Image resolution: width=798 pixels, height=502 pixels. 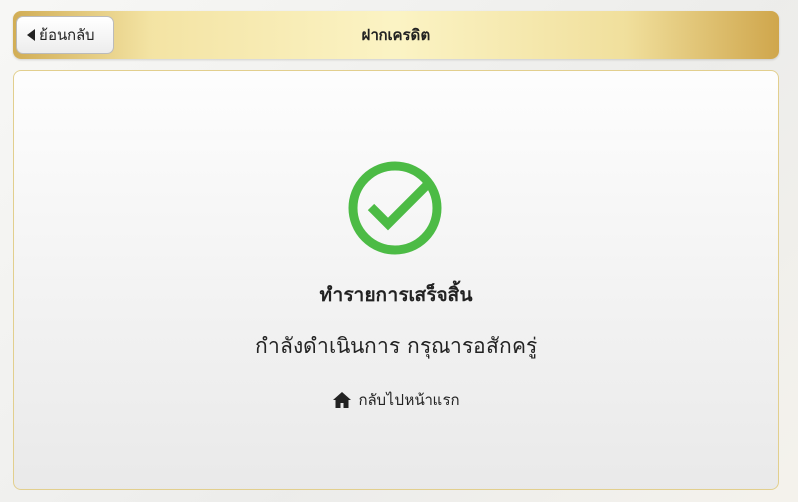 I want to click on caret-icon, so click(x=31, y=35).